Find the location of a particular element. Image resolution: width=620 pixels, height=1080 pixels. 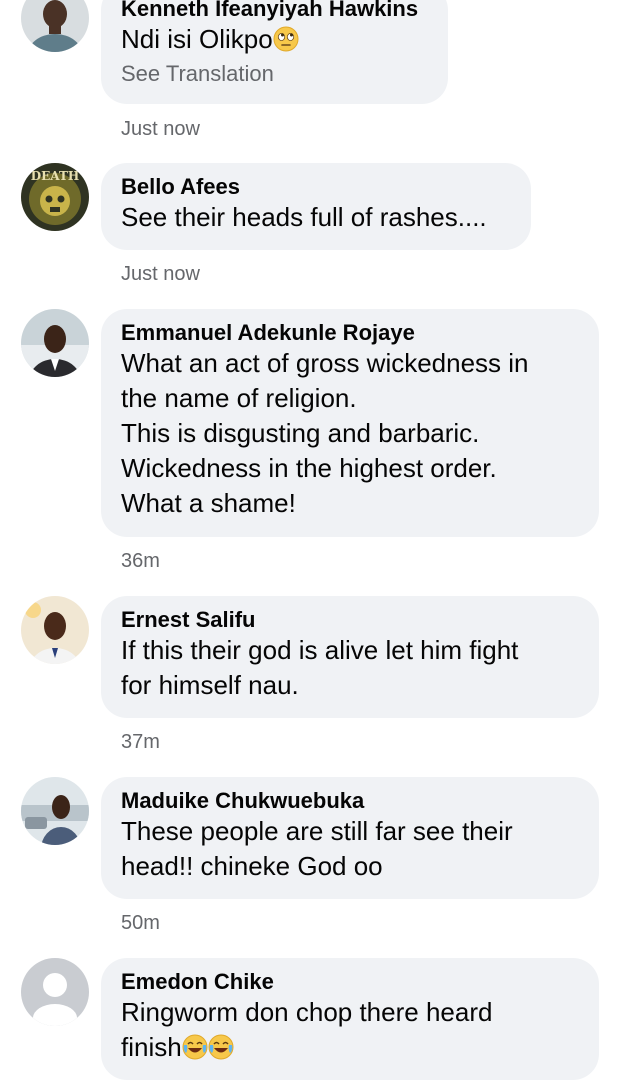

death-logo-icon: DEATH is located at coordinates (55, 197).